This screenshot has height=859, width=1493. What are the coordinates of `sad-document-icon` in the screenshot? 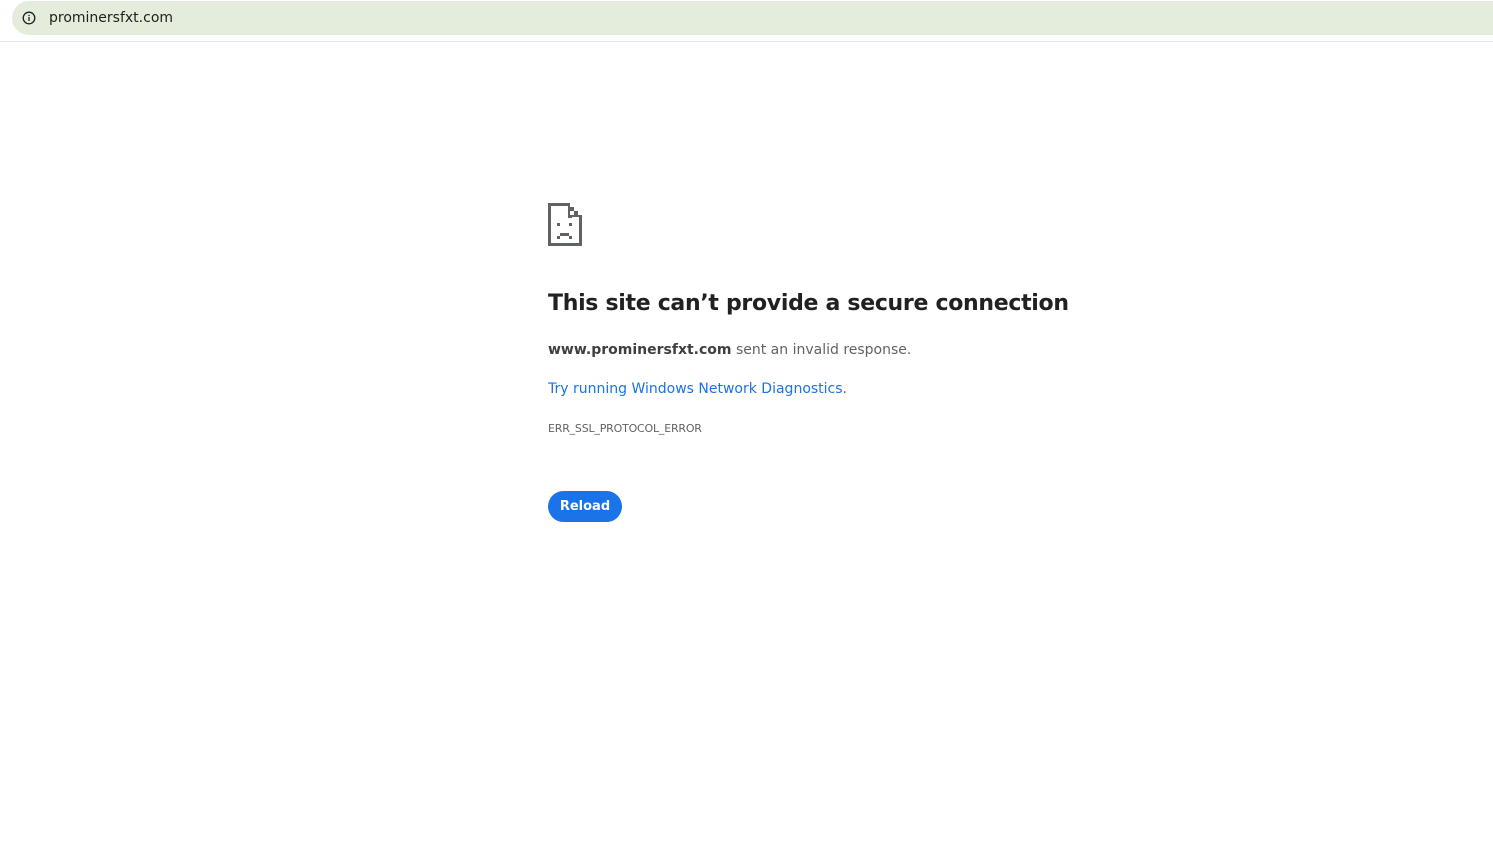 It's located at (898, 224).